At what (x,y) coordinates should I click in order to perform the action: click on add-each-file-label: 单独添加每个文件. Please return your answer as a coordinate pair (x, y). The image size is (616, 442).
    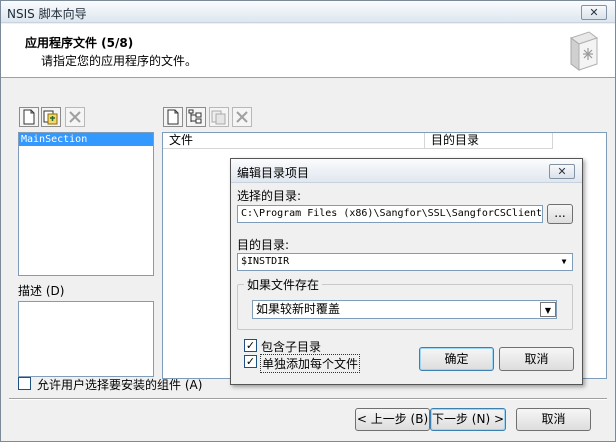
    Looking at the image, I should click on (310, 363).